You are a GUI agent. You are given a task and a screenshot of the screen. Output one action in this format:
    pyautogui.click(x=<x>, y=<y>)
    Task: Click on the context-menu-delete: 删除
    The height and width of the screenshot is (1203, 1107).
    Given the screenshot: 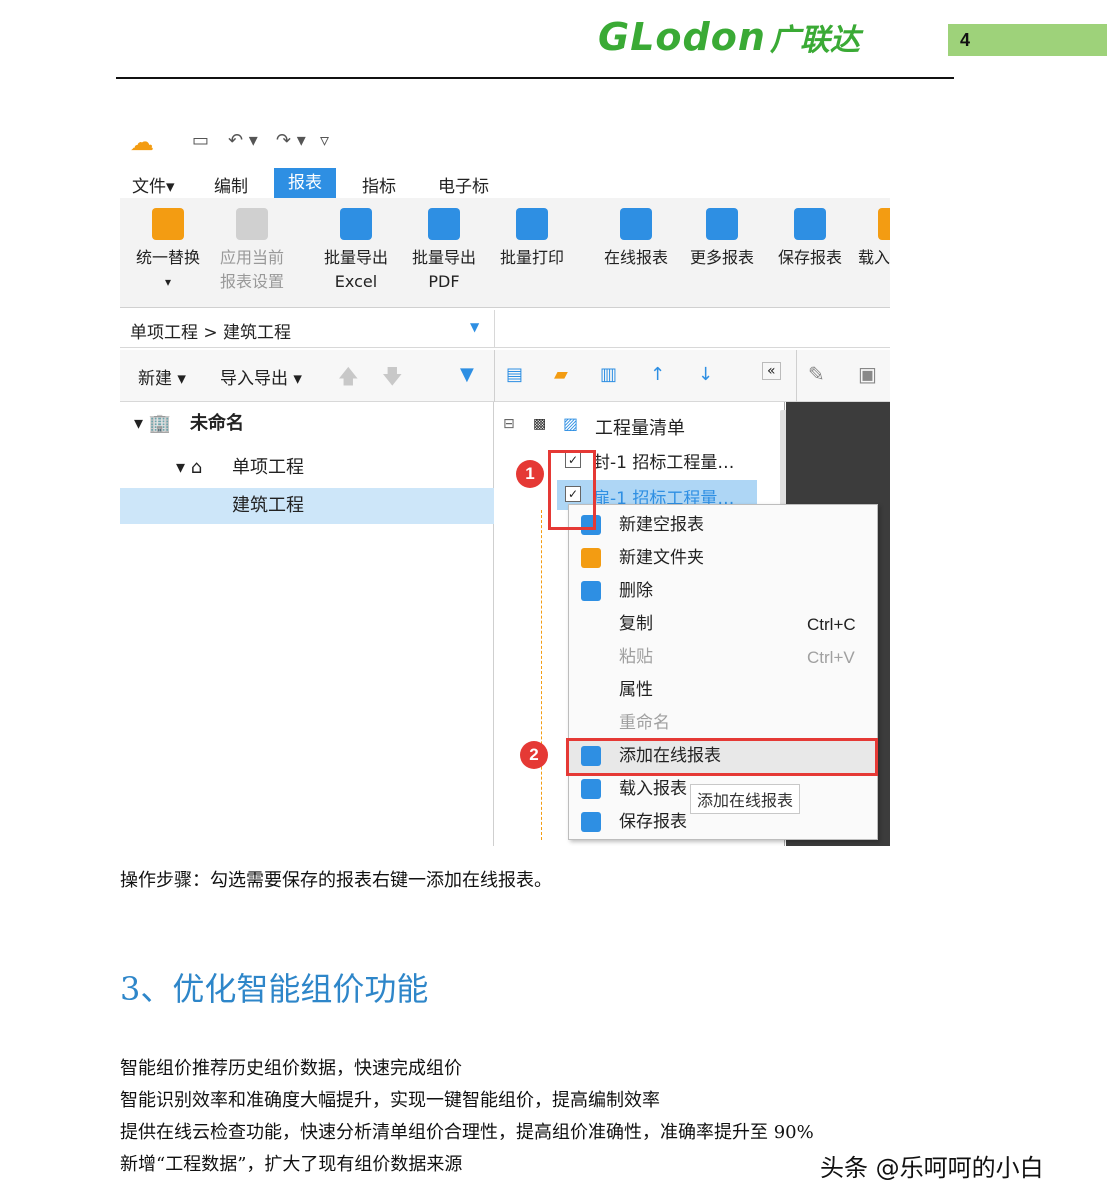 What is the action you would take?
    pyautogui.click(x=723, y=591)
    